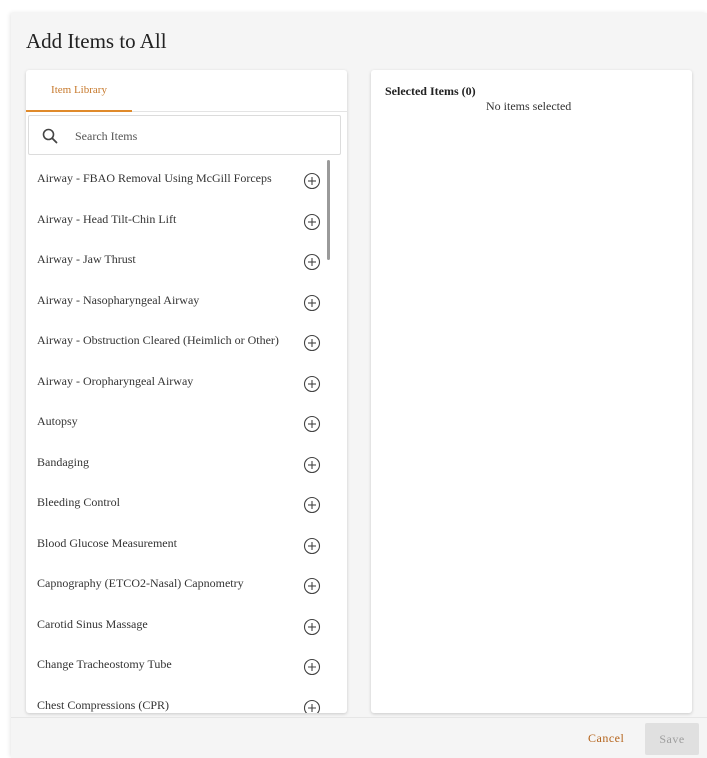  What do you see at coordinates (606, 738) in the screenshot?
I see `cancel-button: Cancel` at bounding box center [606, 738].